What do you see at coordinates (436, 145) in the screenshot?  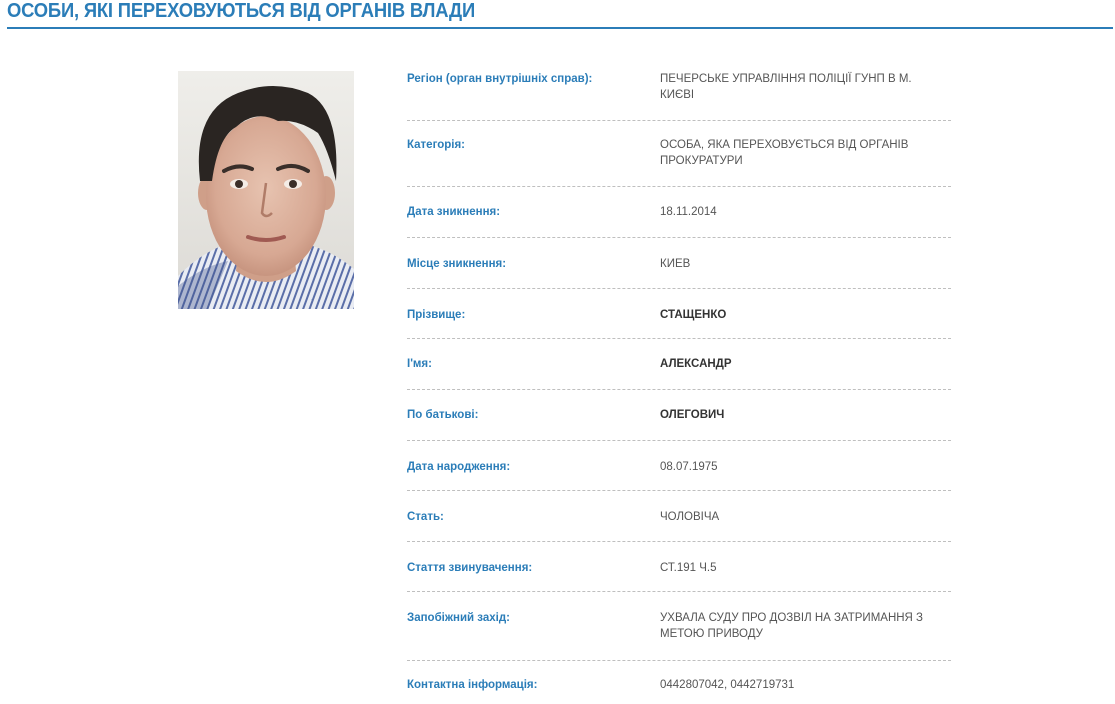 I see `category-label: Категорія:` at bounding box center [436, 145].